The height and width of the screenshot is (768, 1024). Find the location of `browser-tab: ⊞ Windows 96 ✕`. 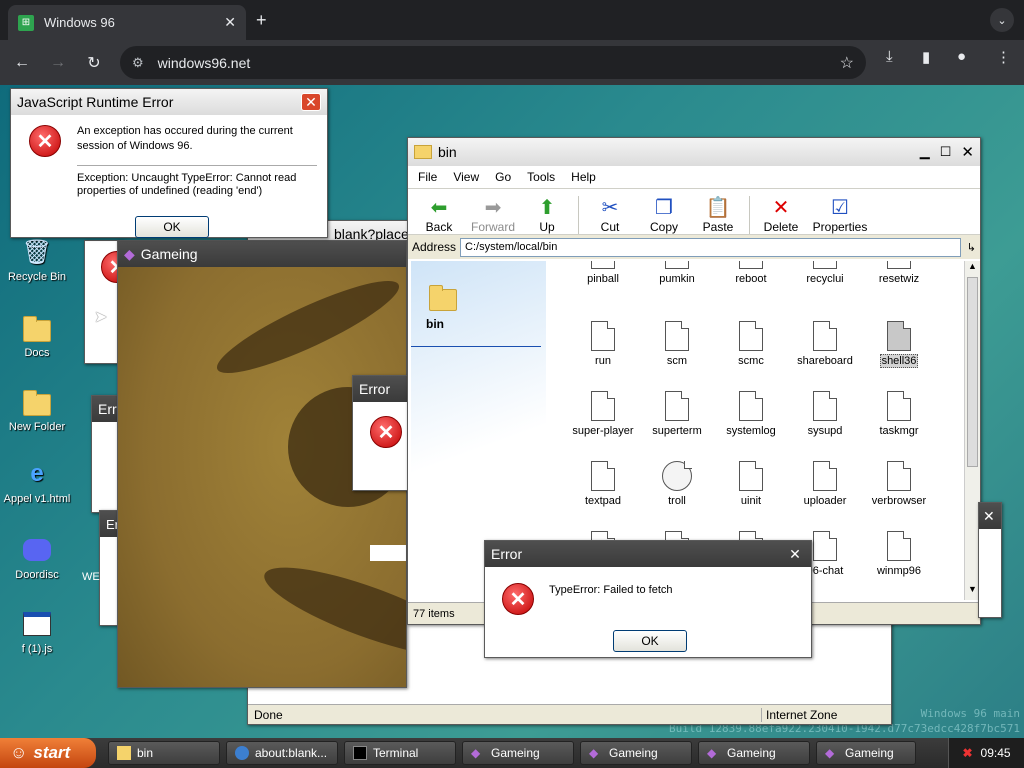

browser-tab: ⊞ Windows 96 ✕ is located at coordinates (127, 22).